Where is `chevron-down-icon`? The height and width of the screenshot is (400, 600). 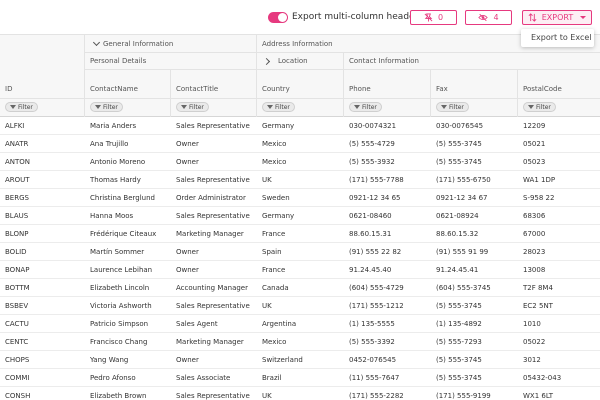
chevron-down-icon is located at coordinates (96, 42).